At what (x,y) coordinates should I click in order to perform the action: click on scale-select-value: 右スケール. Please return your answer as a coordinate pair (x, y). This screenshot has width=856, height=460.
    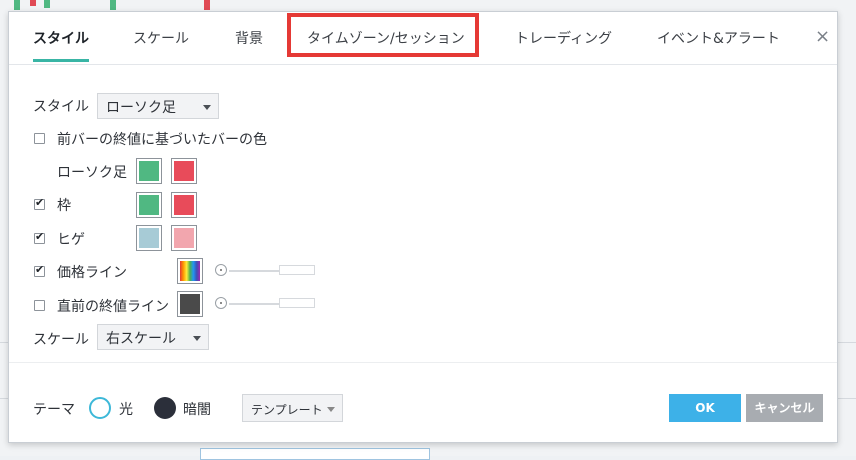
    Looking at the image, I should click on (141, 339).